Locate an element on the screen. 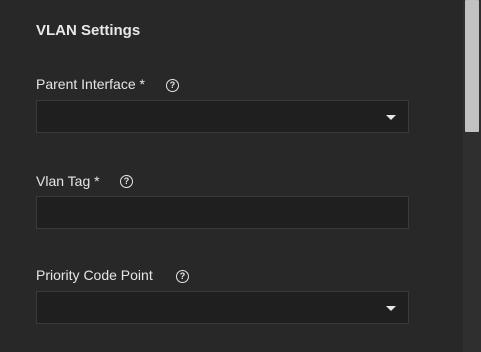 This screenshot has height=352, width=481. priority-code-point-select is located at coordinates (222, 307).